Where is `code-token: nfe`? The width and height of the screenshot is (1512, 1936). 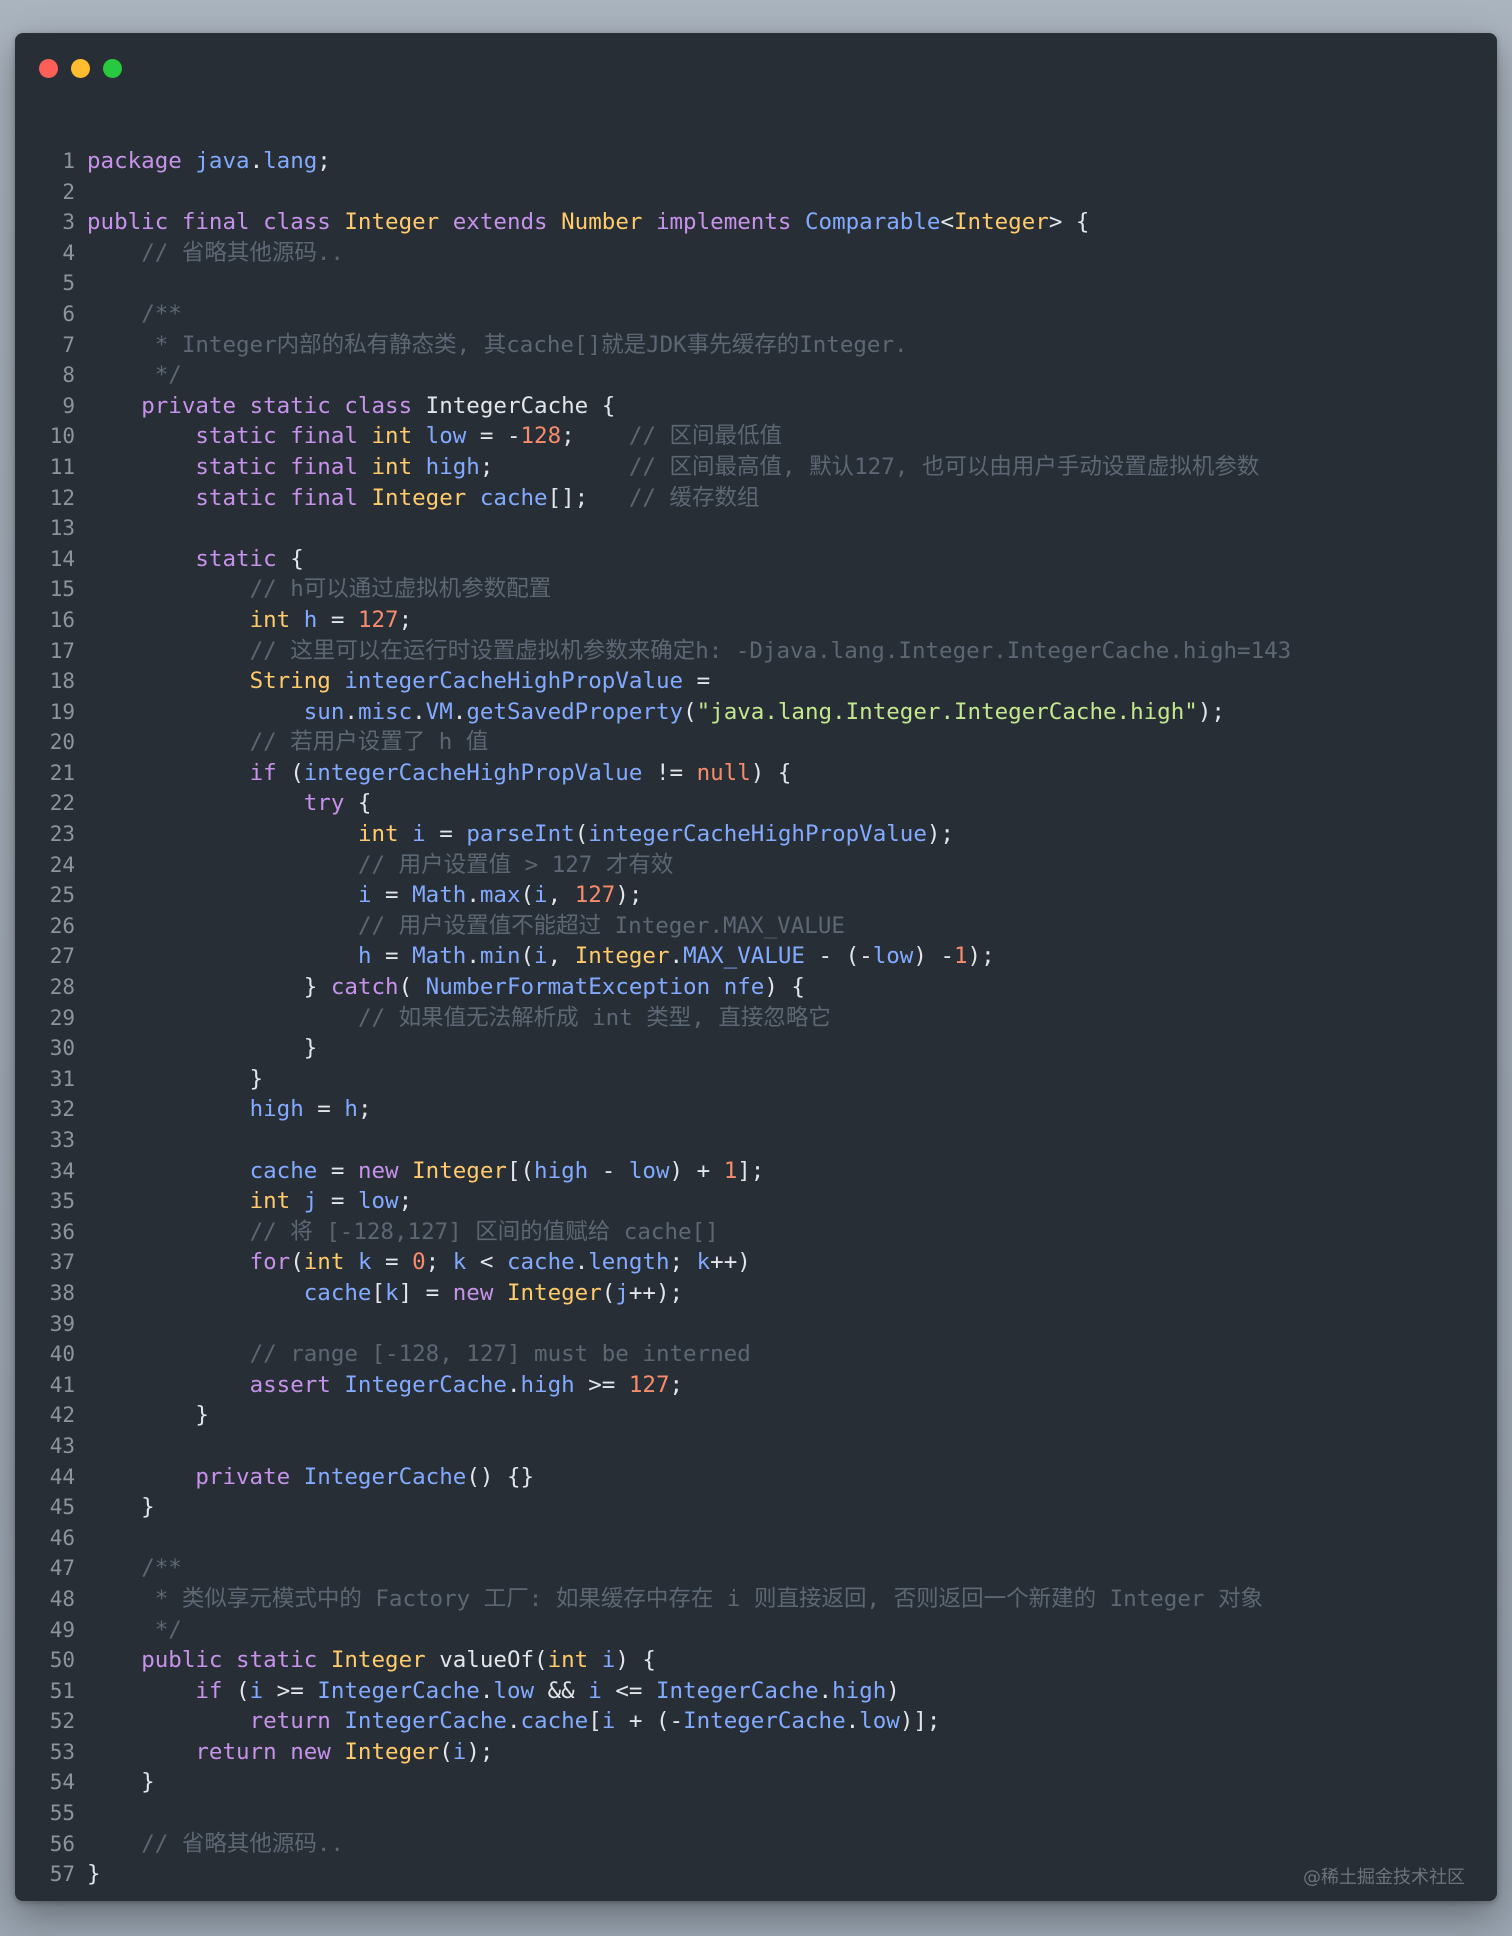
code-token: nfe is located at coordinates (744, 987).